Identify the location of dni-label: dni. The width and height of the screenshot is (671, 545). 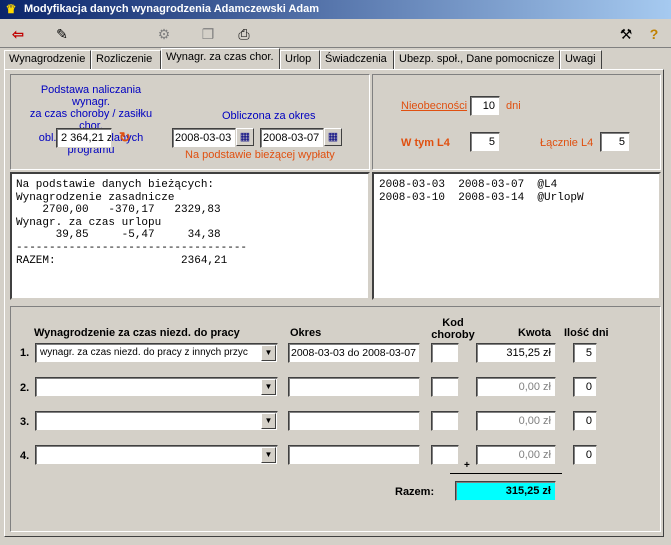
(513, 106).